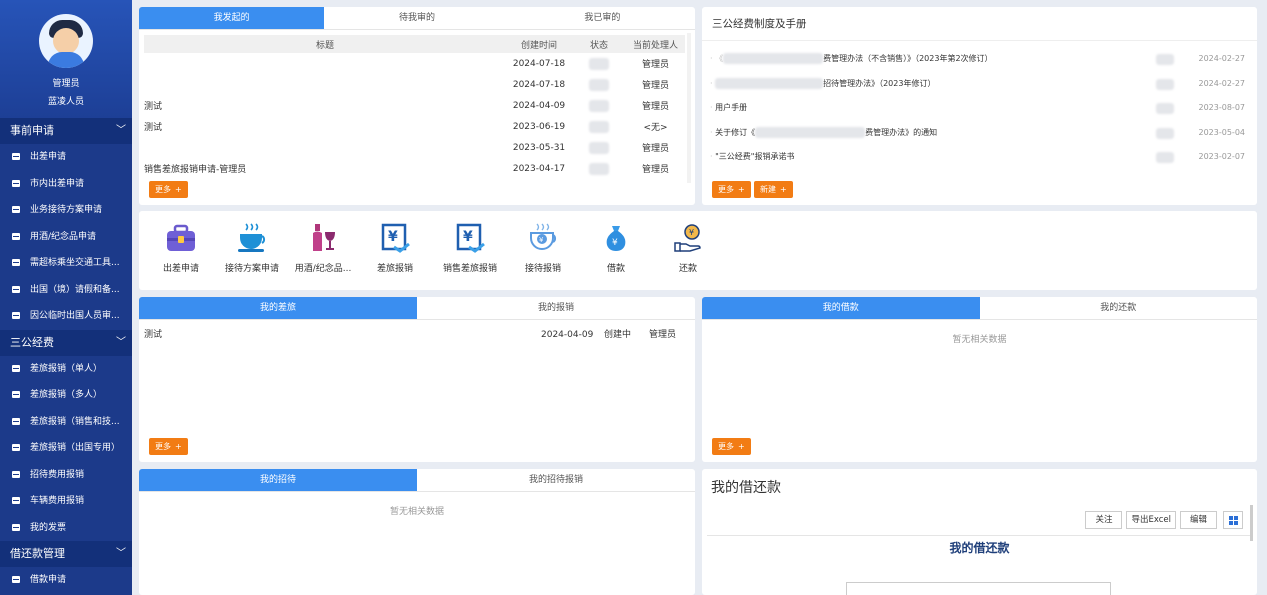  Describe the element at coordinates (66, 501) in the screenshot. I see `nav-item-vehicle-reimburse: 车辆费用报销` at that location.